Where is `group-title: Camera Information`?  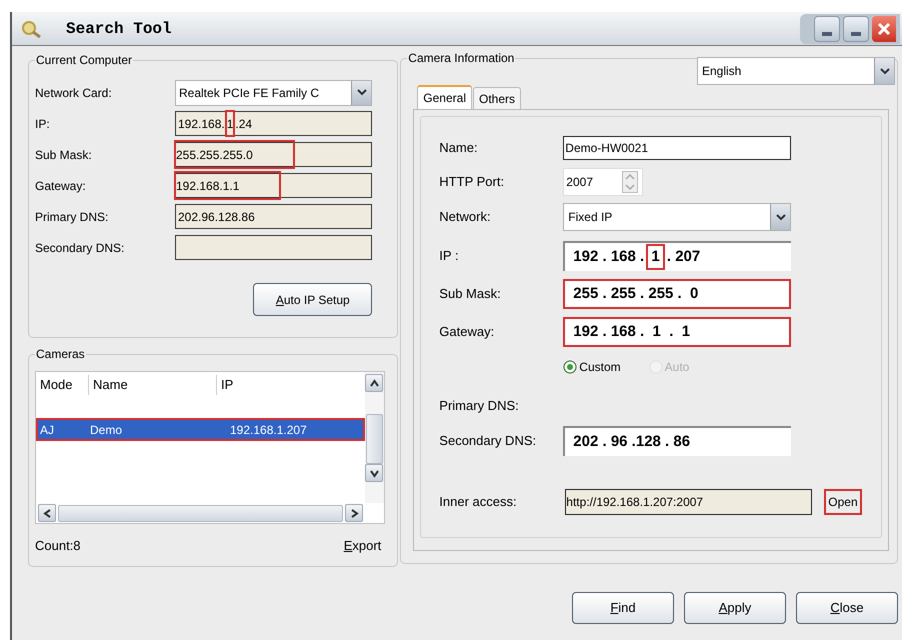 group-title: Camera Information is located at coordinates (461, 58).